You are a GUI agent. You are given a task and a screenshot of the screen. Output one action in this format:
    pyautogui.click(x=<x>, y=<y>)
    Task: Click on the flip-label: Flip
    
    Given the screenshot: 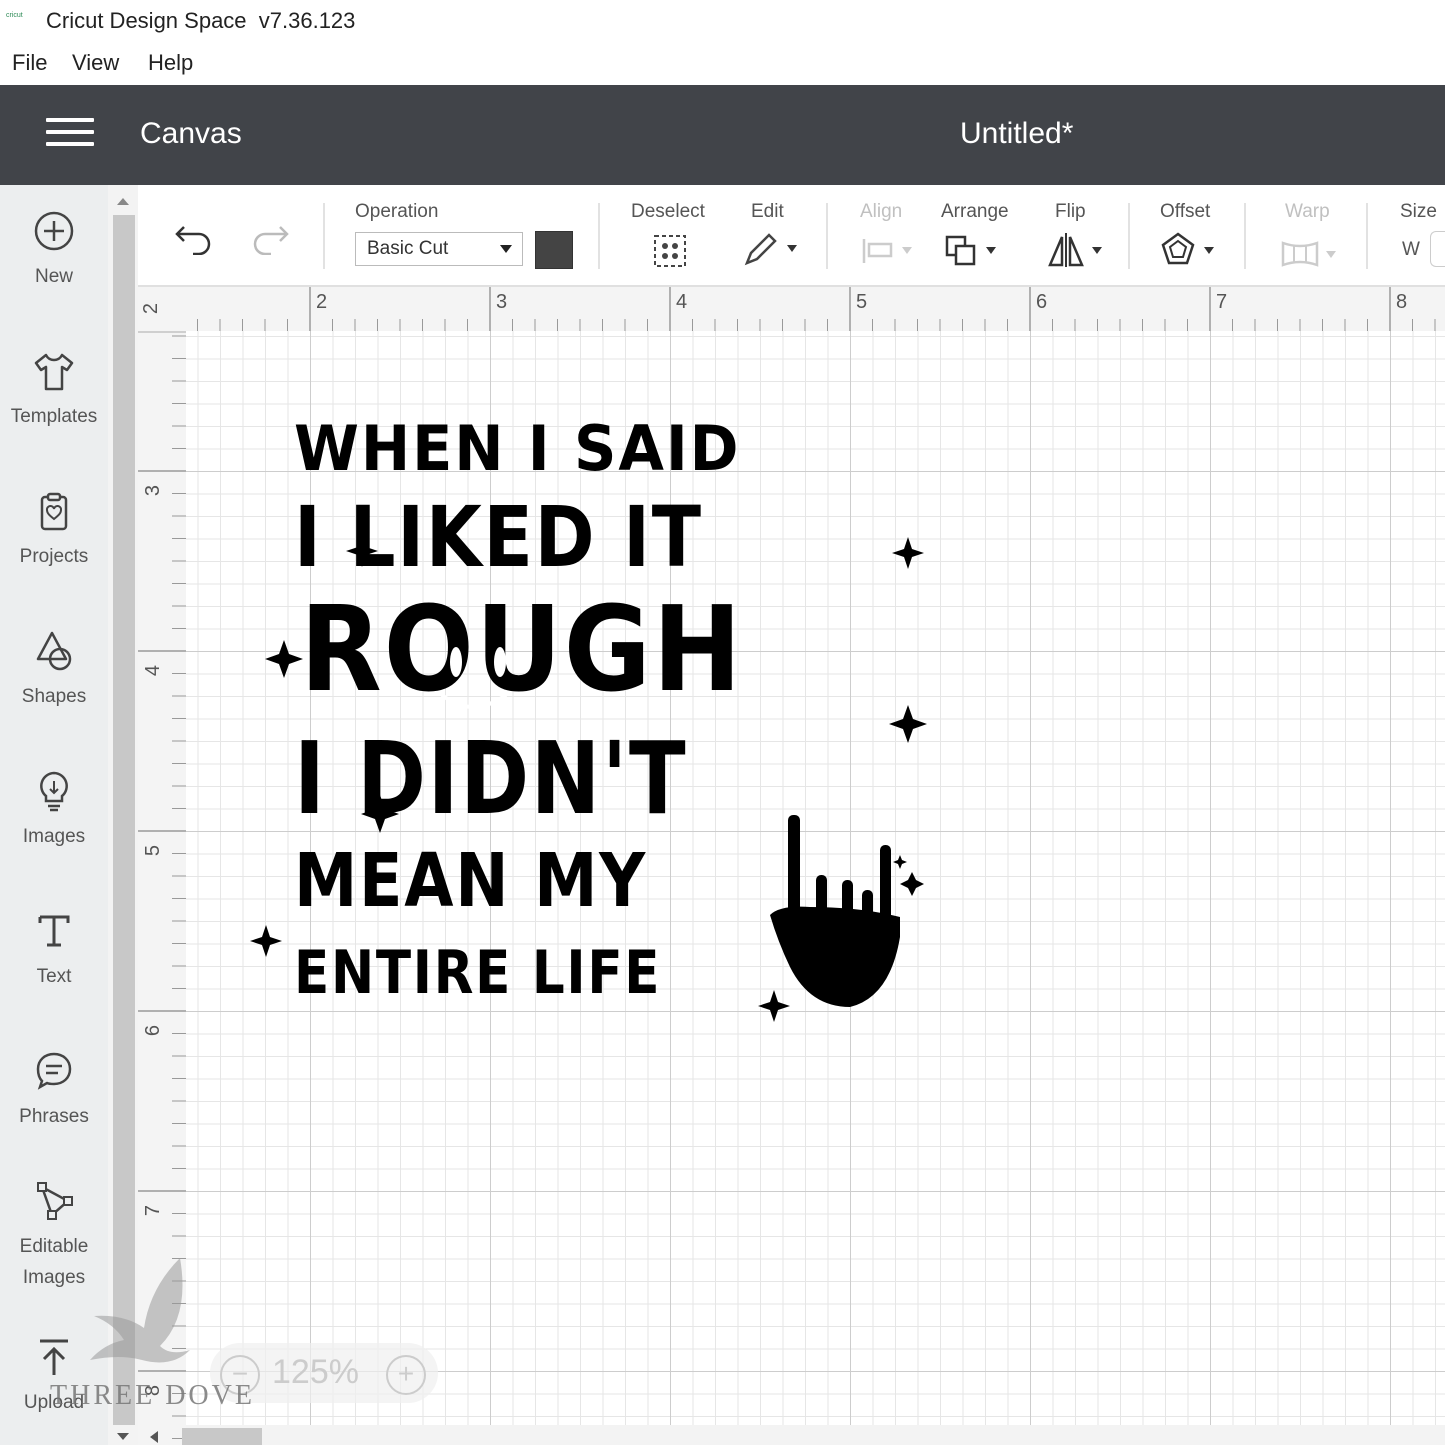 What is the action you would take?
    pyautogui.click(x=1070, y=211)
    